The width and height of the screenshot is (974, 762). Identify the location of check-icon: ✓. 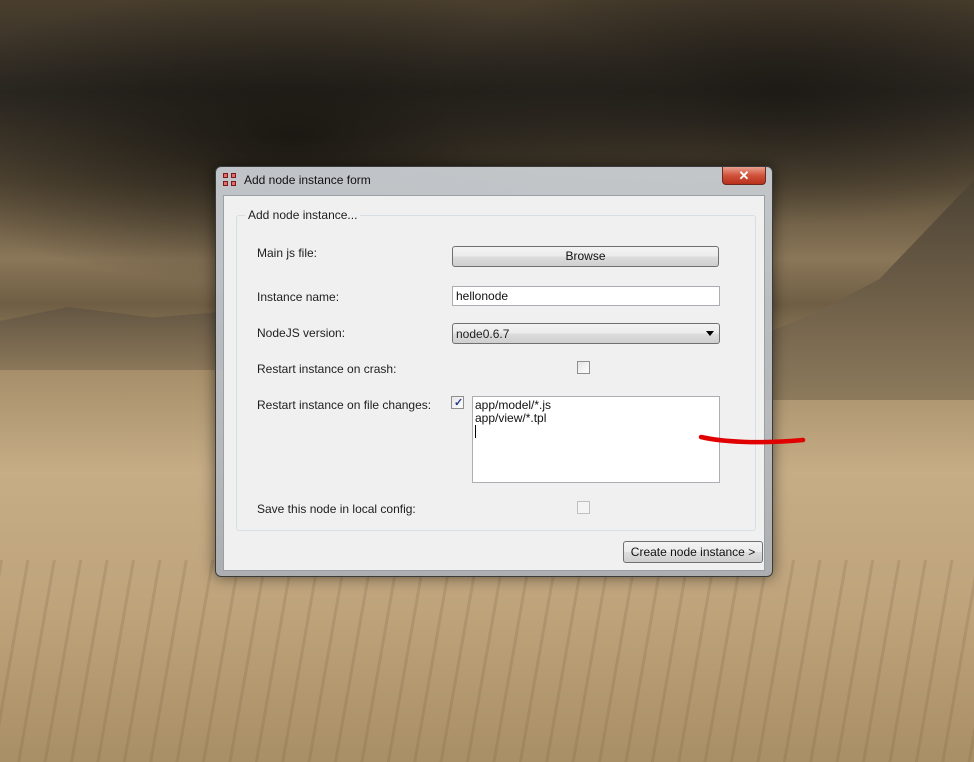
(459, 403).